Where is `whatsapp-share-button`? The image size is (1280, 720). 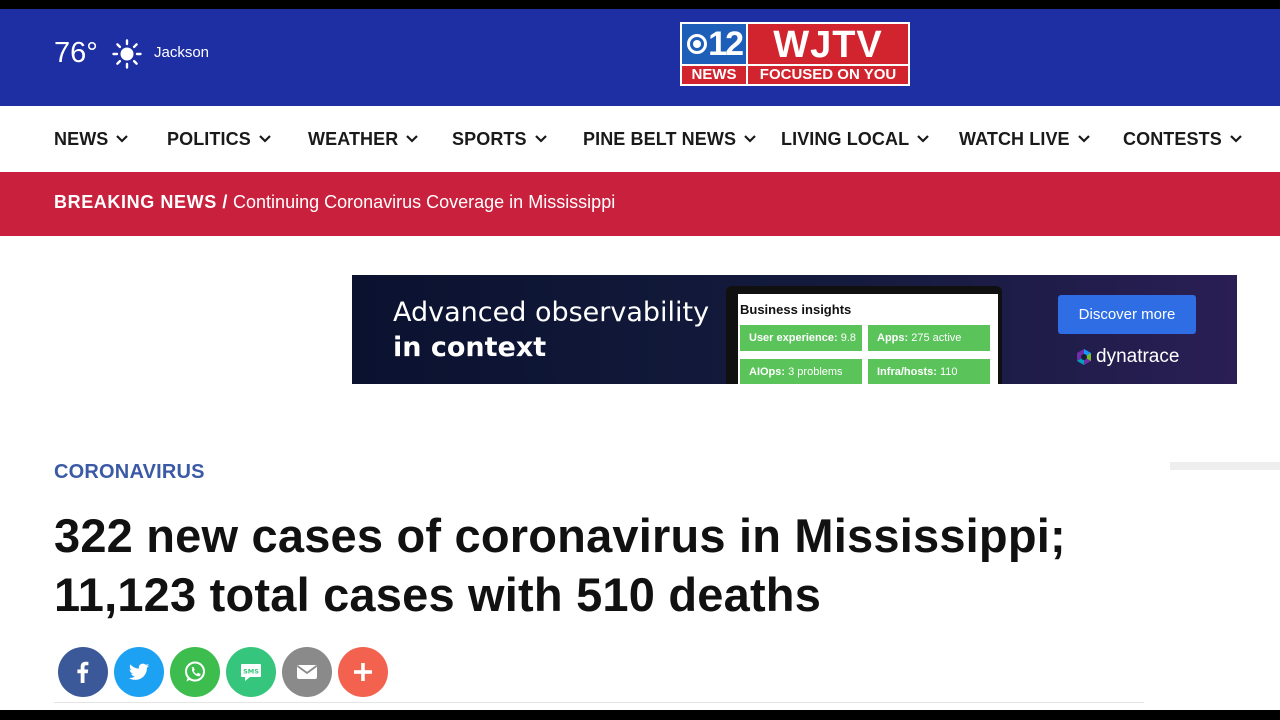
whatsapp-share-button is located at coordinates (195, 672).